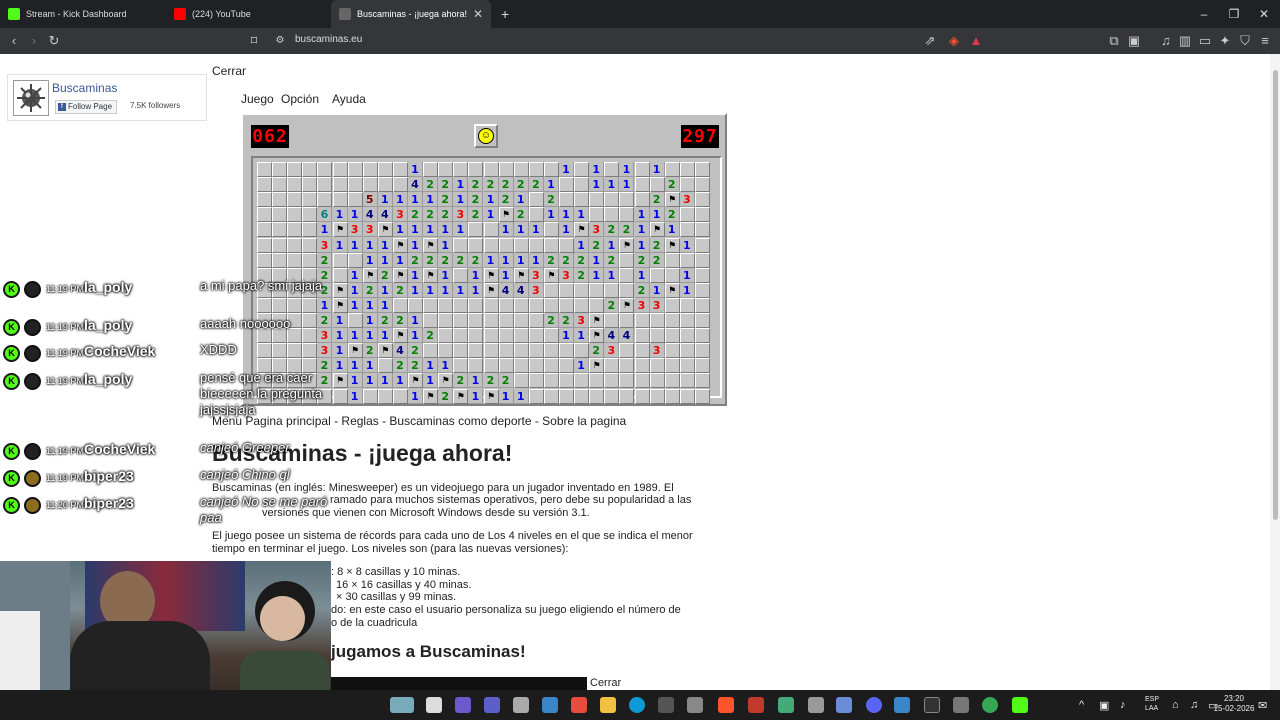 The width and height of the screenshot is (1280, 720). What do you see at coordinates (402, 705) in the screenshot?
I see `weather-icon` at bounding box center [402, 705].